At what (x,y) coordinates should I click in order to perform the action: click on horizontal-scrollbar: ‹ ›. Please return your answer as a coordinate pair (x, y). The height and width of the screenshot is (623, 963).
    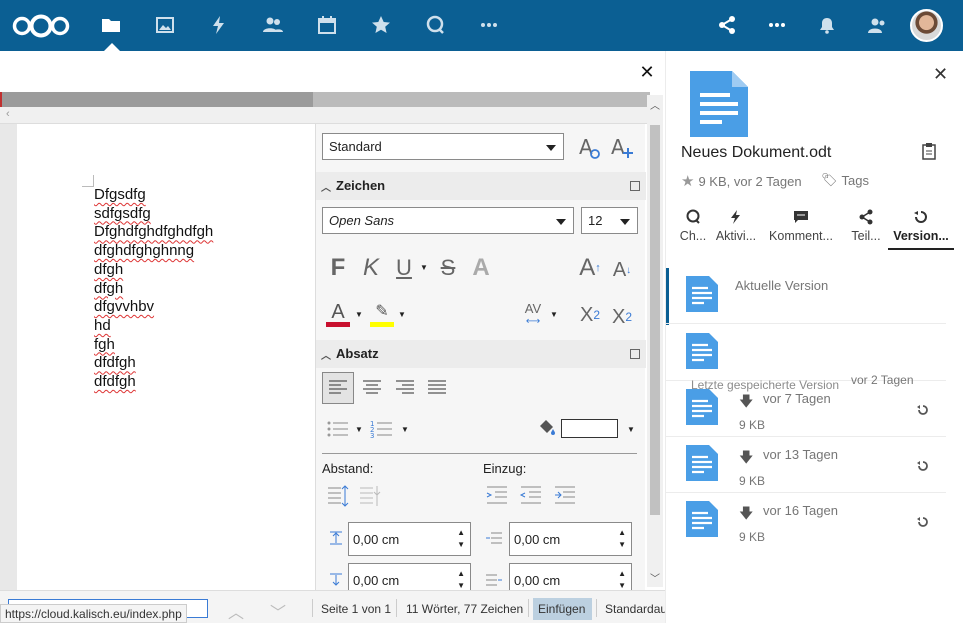
    Looking at the image, I should click on (331, 115).